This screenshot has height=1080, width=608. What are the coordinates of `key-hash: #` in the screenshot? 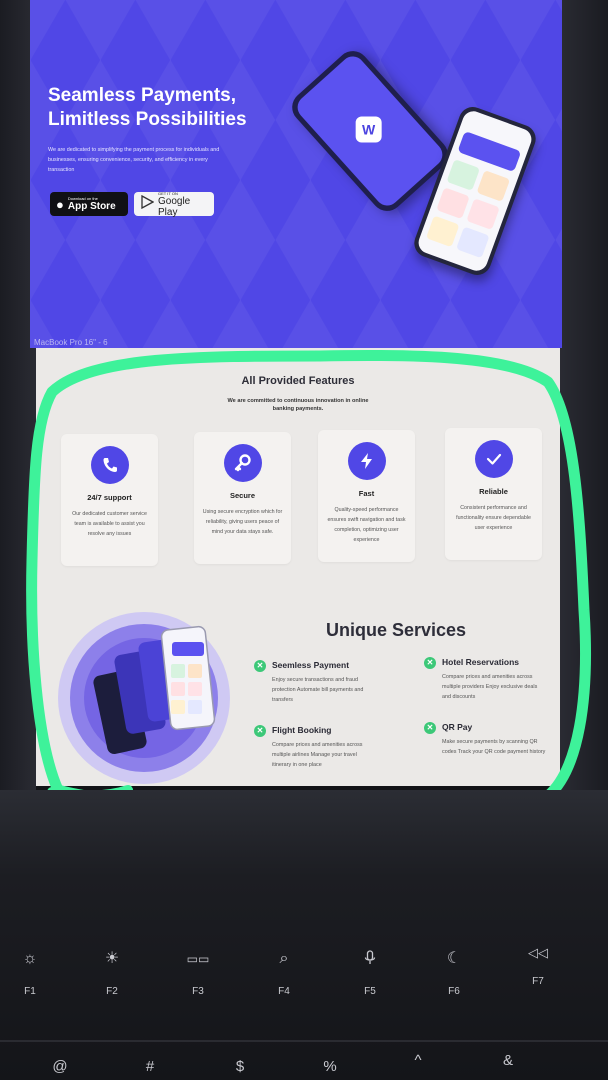 It's located at (150, 1066).